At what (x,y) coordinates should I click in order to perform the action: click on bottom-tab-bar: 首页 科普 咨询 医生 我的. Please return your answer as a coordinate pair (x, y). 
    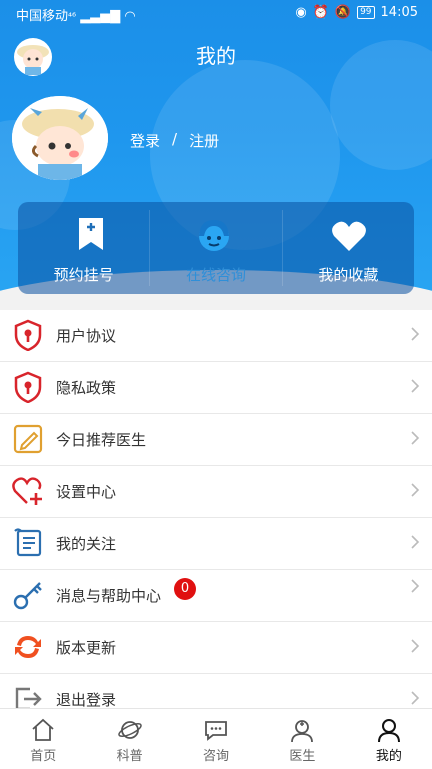
    Looking at the image, I should click on (216, 738).